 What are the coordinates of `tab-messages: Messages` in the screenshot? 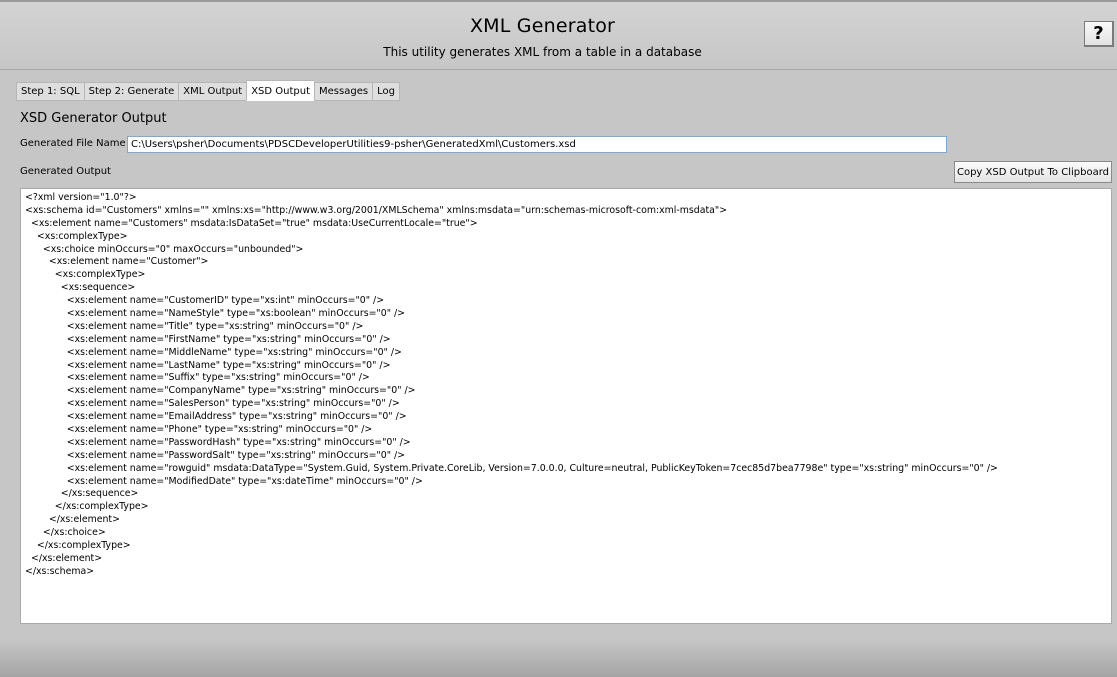 It's located at (343, 91).